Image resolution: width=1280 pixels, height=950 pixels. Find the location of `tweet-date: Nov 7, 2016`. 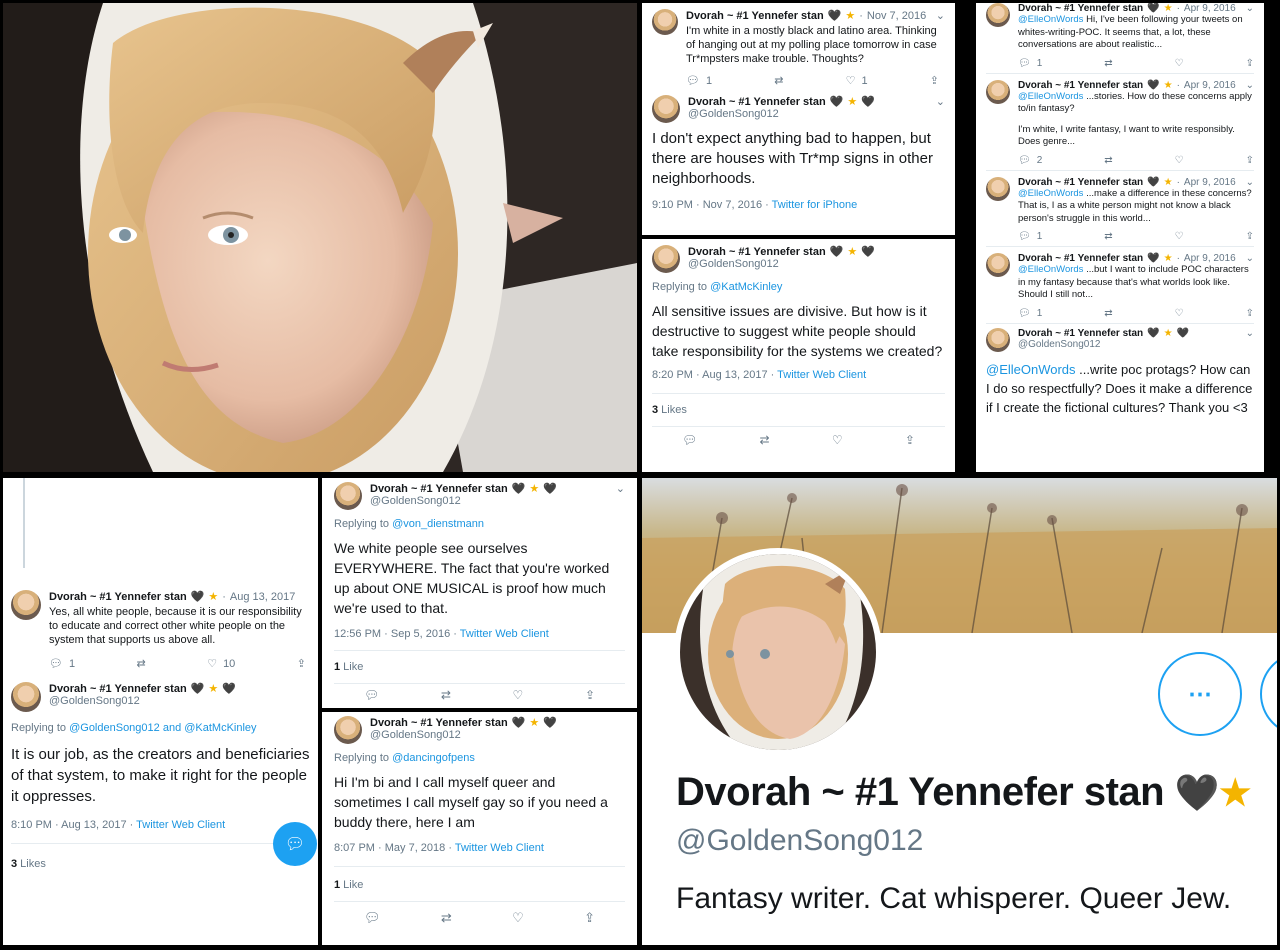

tweet-date: Nov 7, 2016 is located at coordinates (896, 16).